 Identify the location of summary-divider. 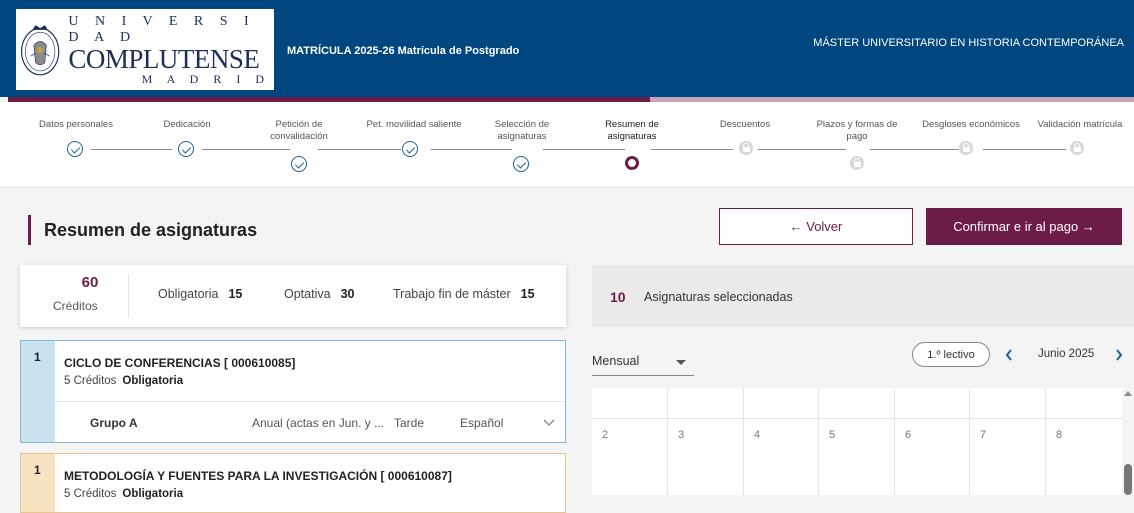
(128, 296).